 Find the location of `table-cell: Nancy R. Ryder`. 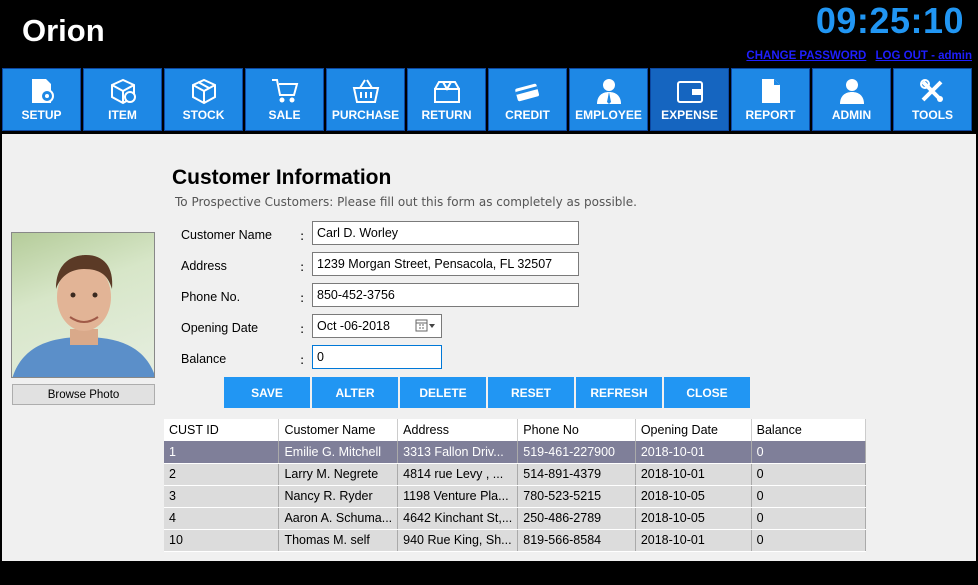

table-cell: Nancy R. Ryder is located at coordinates (338, 496).